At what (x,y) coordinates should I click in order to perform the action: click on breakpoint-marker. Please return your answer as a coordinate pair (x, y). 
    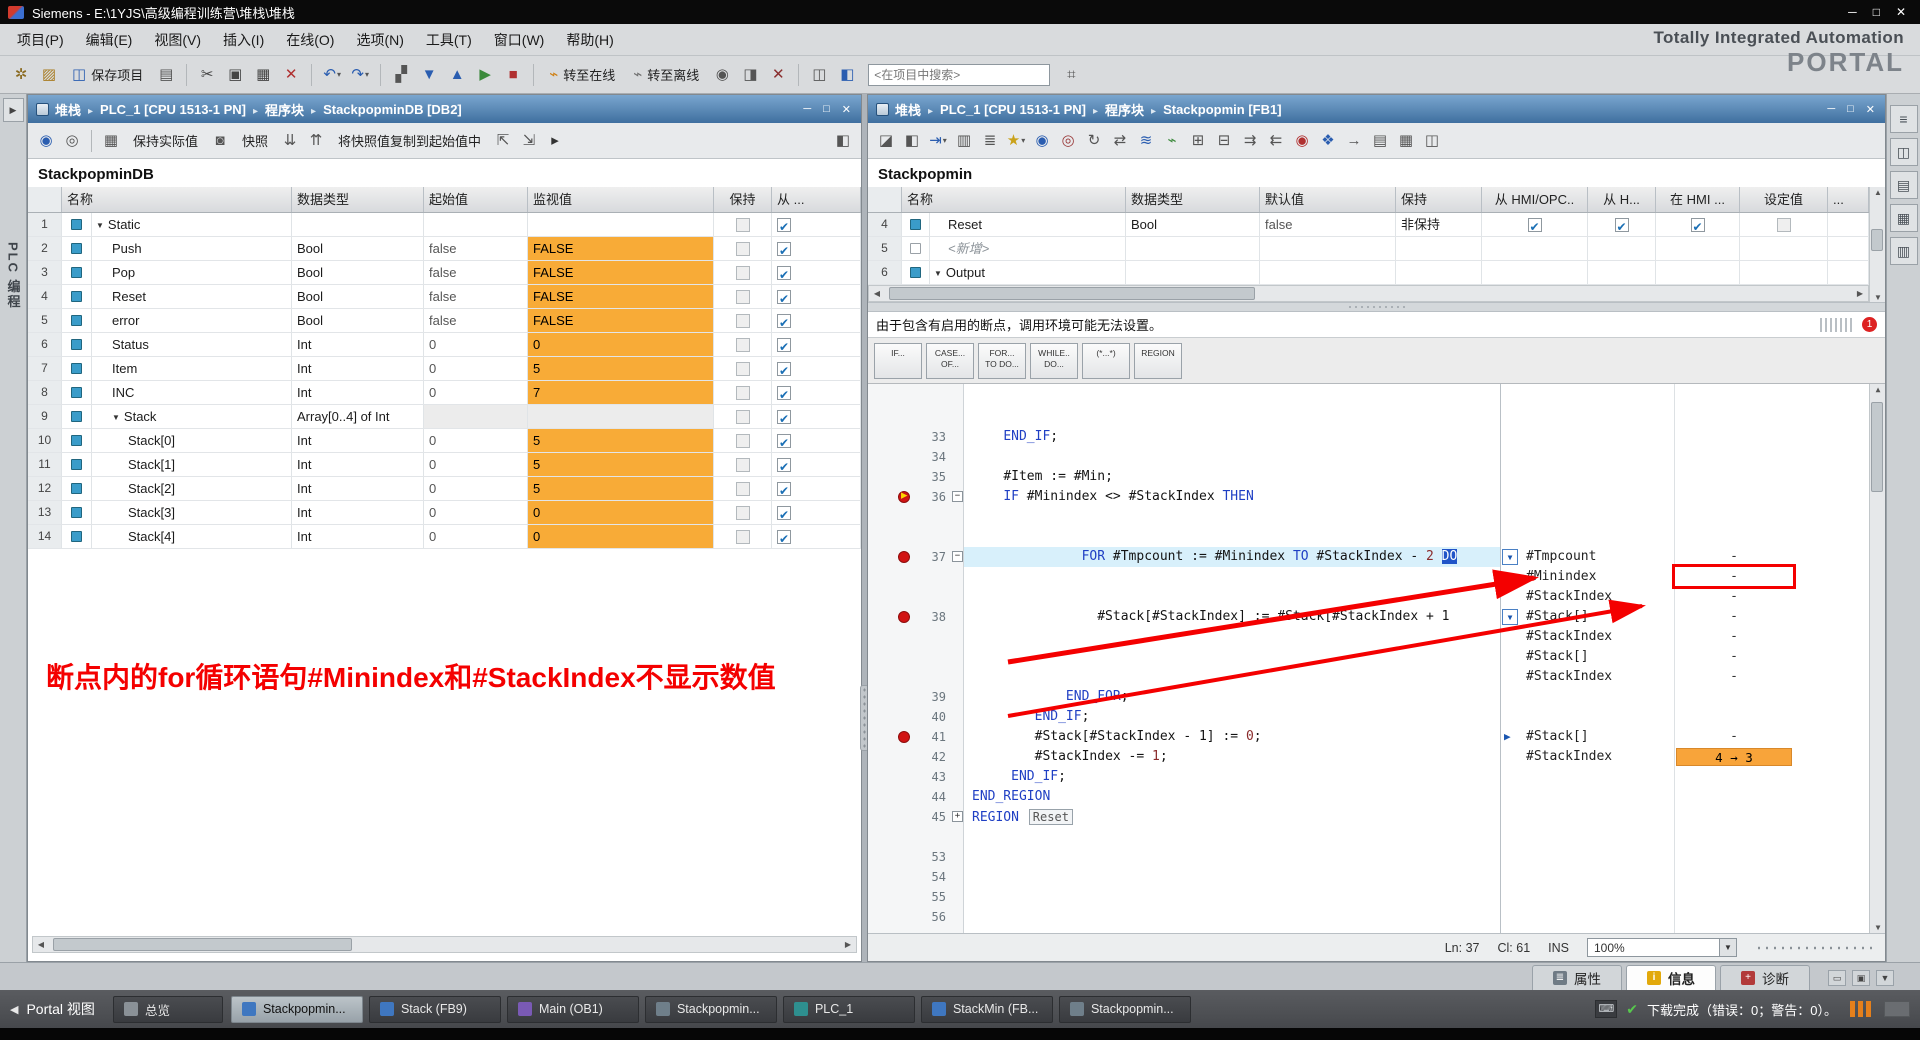
    Looking at the image, I should click on (904, 737).